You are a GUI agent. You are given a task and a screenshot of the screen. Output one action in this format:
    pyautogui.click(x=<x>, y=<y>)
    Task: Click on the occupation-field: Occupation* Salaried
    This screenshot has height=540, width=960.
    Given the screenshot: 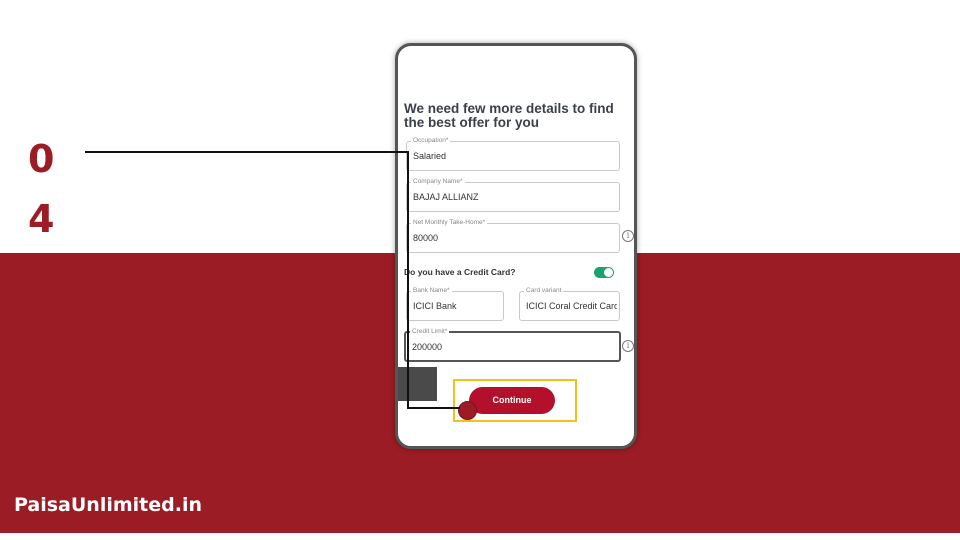 What is the action you would take?
    pyautogui.click(x=513, y=153)
    